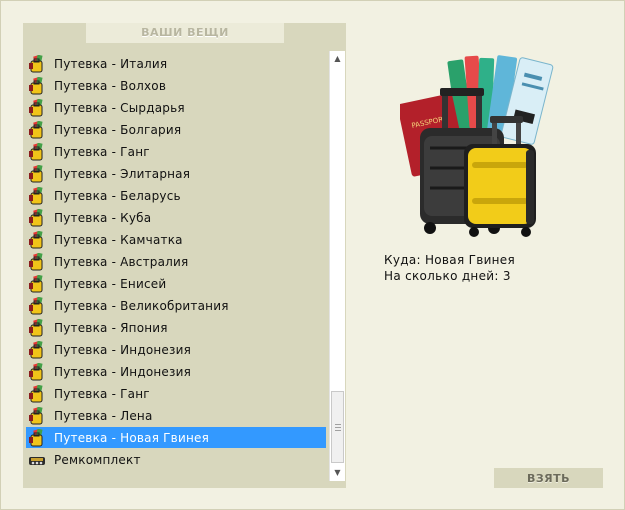 Image resolution: width=625 pixels, height=510 pixels. What do you see at coordinates (402, 260) in the screenshot?
I see `destination-label: Куда:` at bounding box center [402, 260].